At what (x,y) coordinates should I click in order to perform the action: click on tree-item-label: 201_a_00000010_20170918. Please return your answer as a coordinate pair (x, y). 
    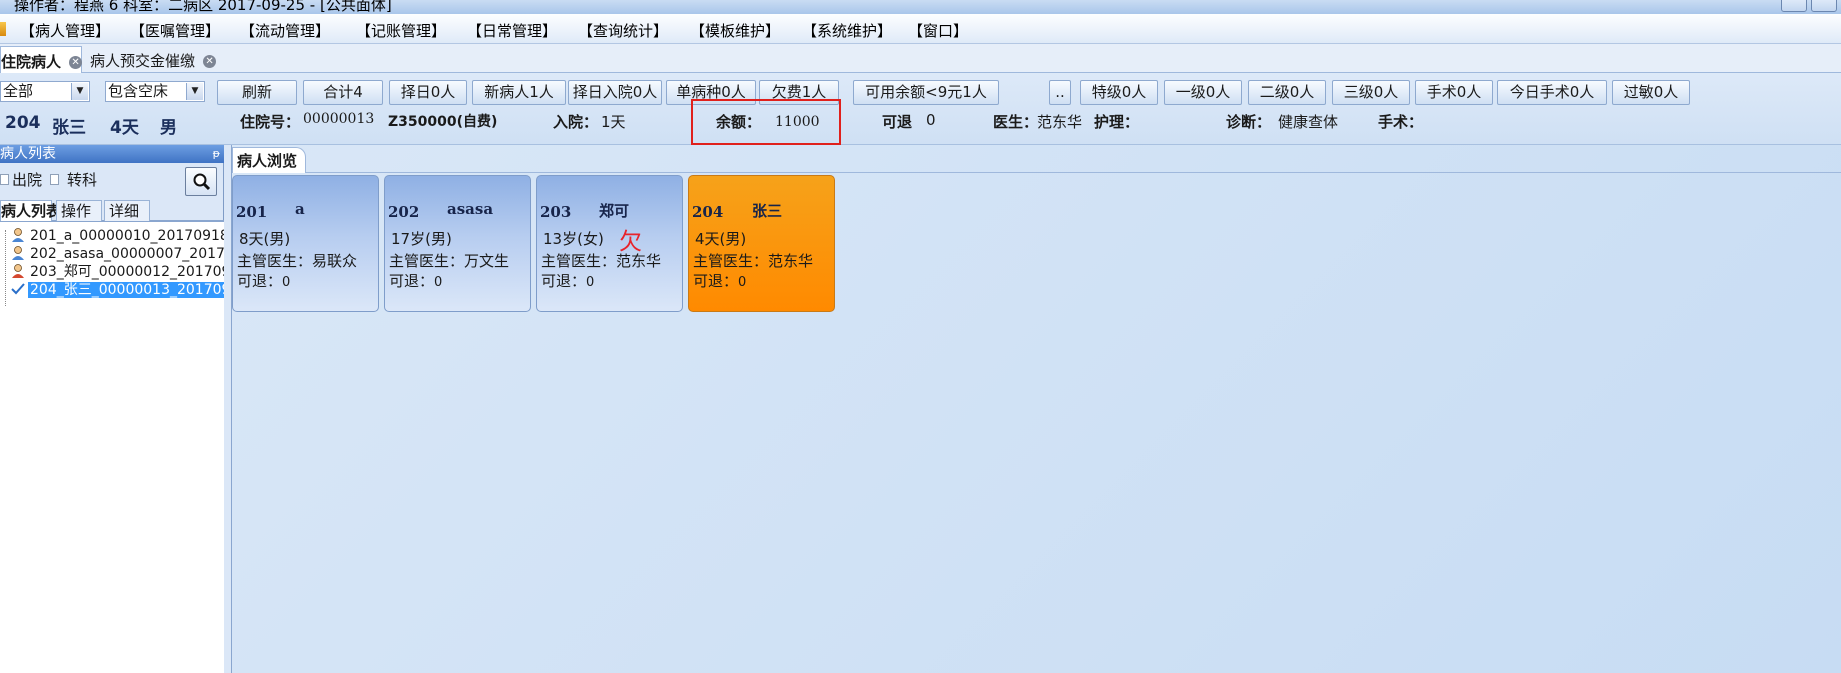
    Looking at the image, I should click on (127, 236).